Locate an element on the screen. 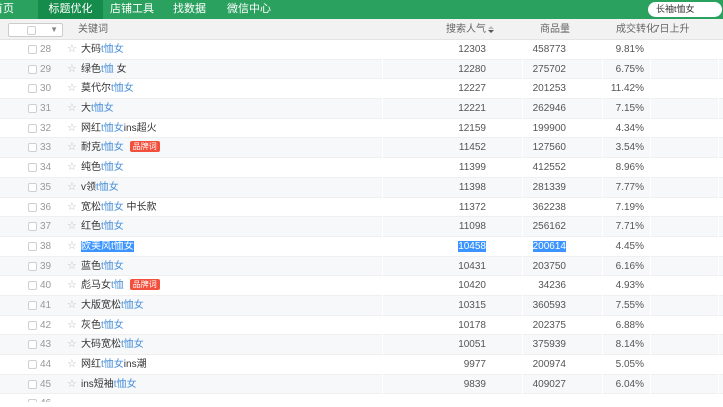 This screenshot has width=723, height=407. table-row: 44 ☆ 网红t恤女ins潮 9977 200974 5.05% is located at coordinates (361, 365).